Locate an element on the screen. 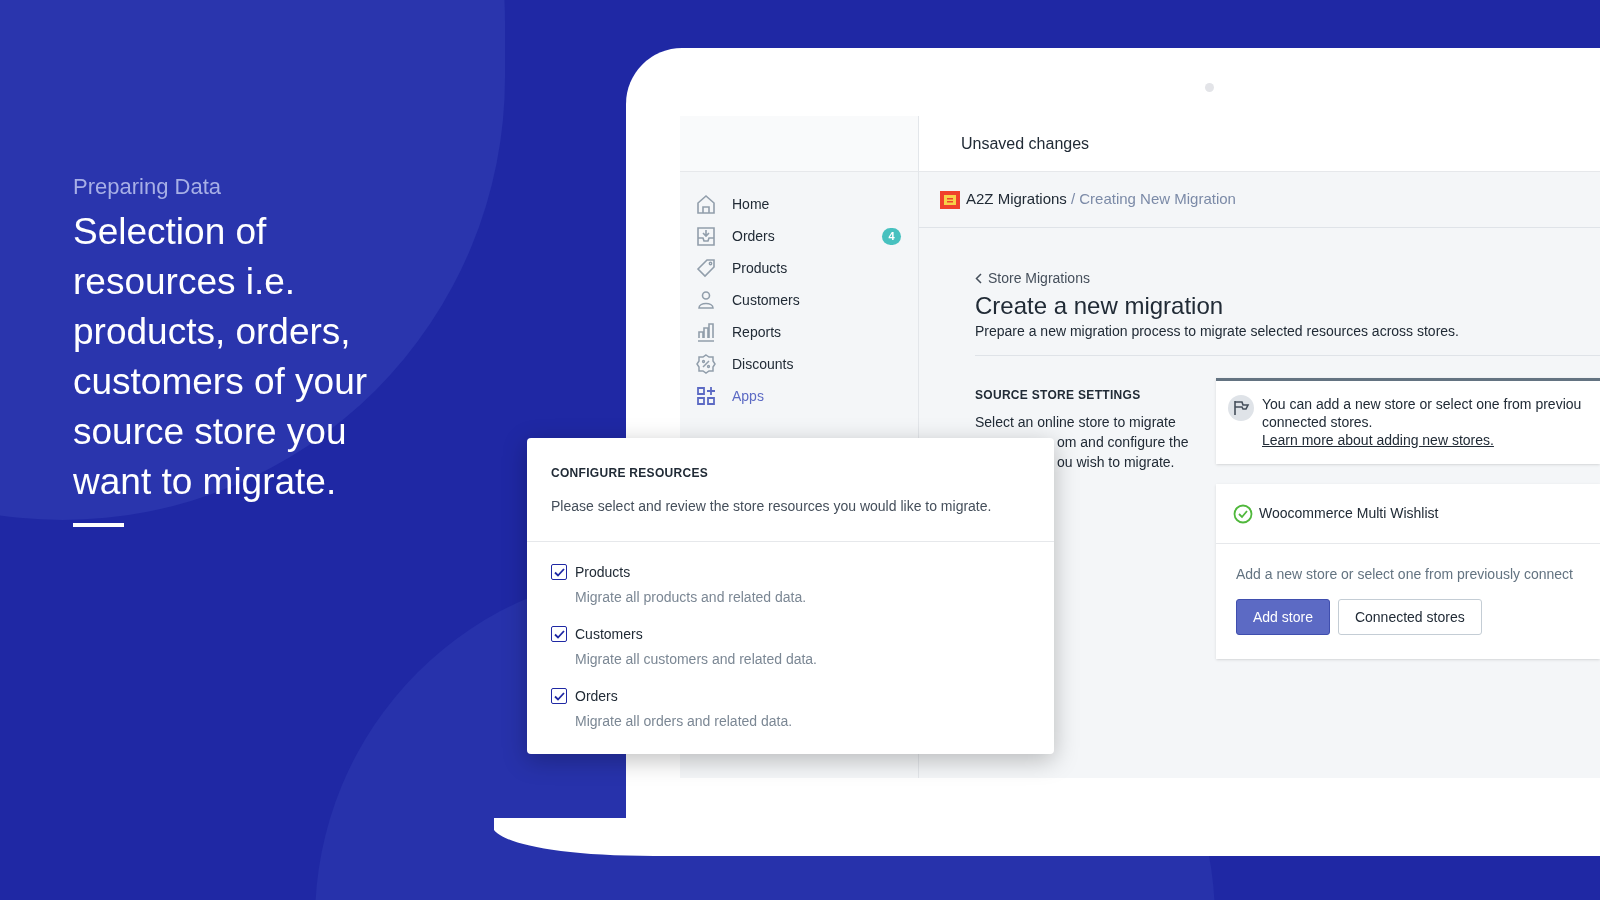 Image resolution: width=1600 pixels, height=900 pixels. headline: Selection of resources i.e. products, orders, customers of your source store you want to migrate. is located at coordinates (221, 357).